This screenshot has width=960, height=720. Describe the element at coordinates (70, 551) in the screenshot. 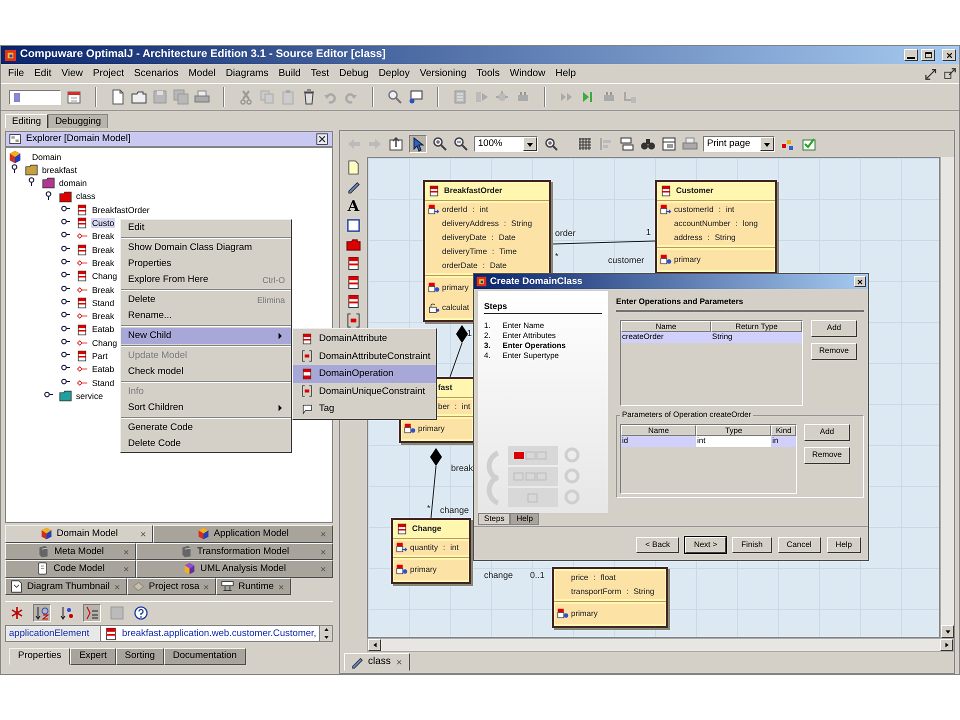

I see `tab: Meta Model` at that location.